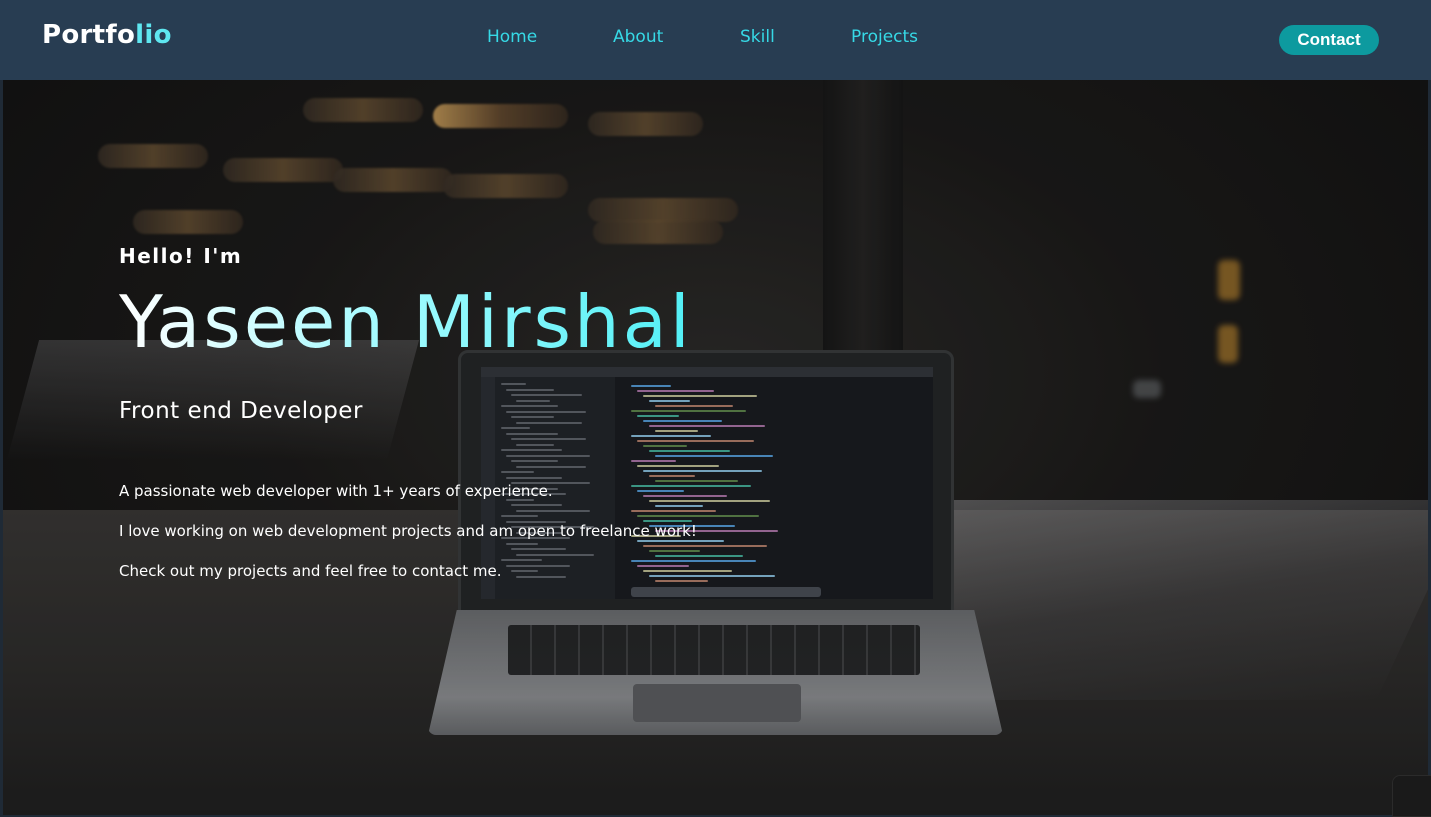  I want to click on logo-accent-text: lio, so click(153, 35).